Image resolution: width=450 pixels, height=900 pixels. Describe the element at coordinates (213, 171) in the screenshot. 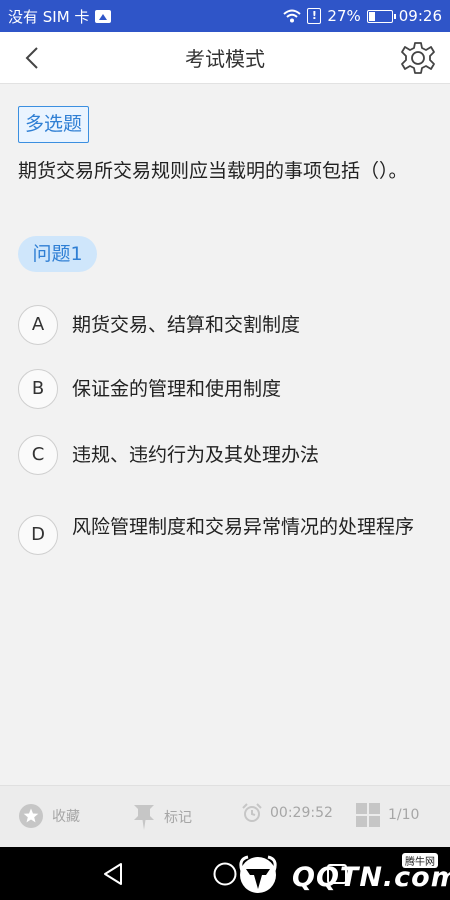

I see `question-text: 期货交易所交易规则应当载明的事项包括（）。` at that location.